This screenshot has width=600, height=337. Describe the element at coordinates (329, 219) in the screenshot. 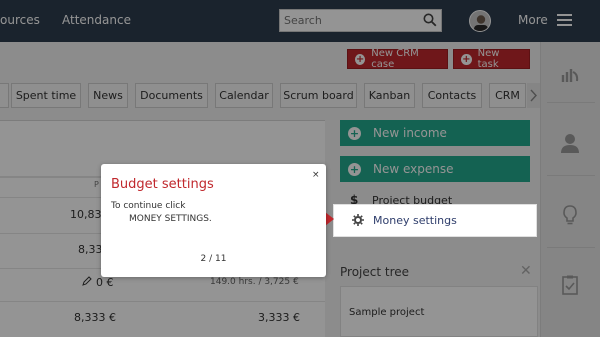

I see `tour-pointer-arrow` at that location.